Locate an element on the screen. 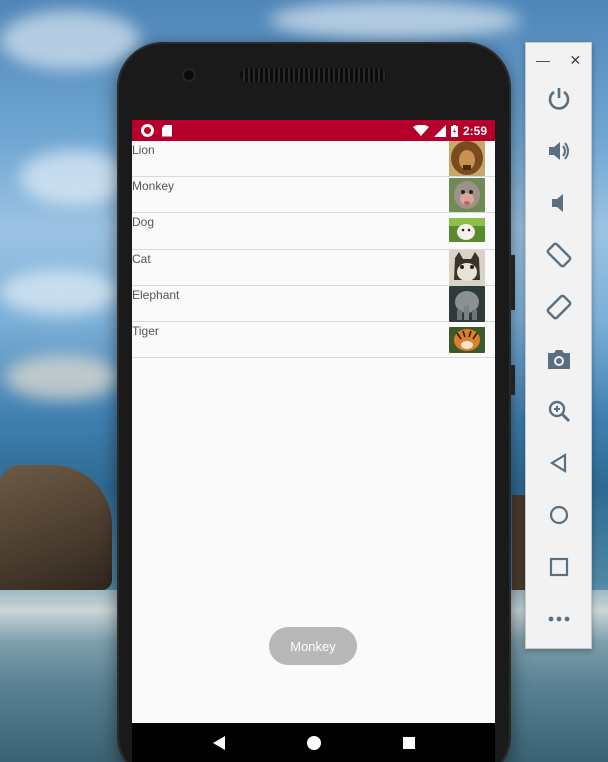 This screenshot has height=762, width=608. list-item-label: Monkey is located at coordinates (153, 186).